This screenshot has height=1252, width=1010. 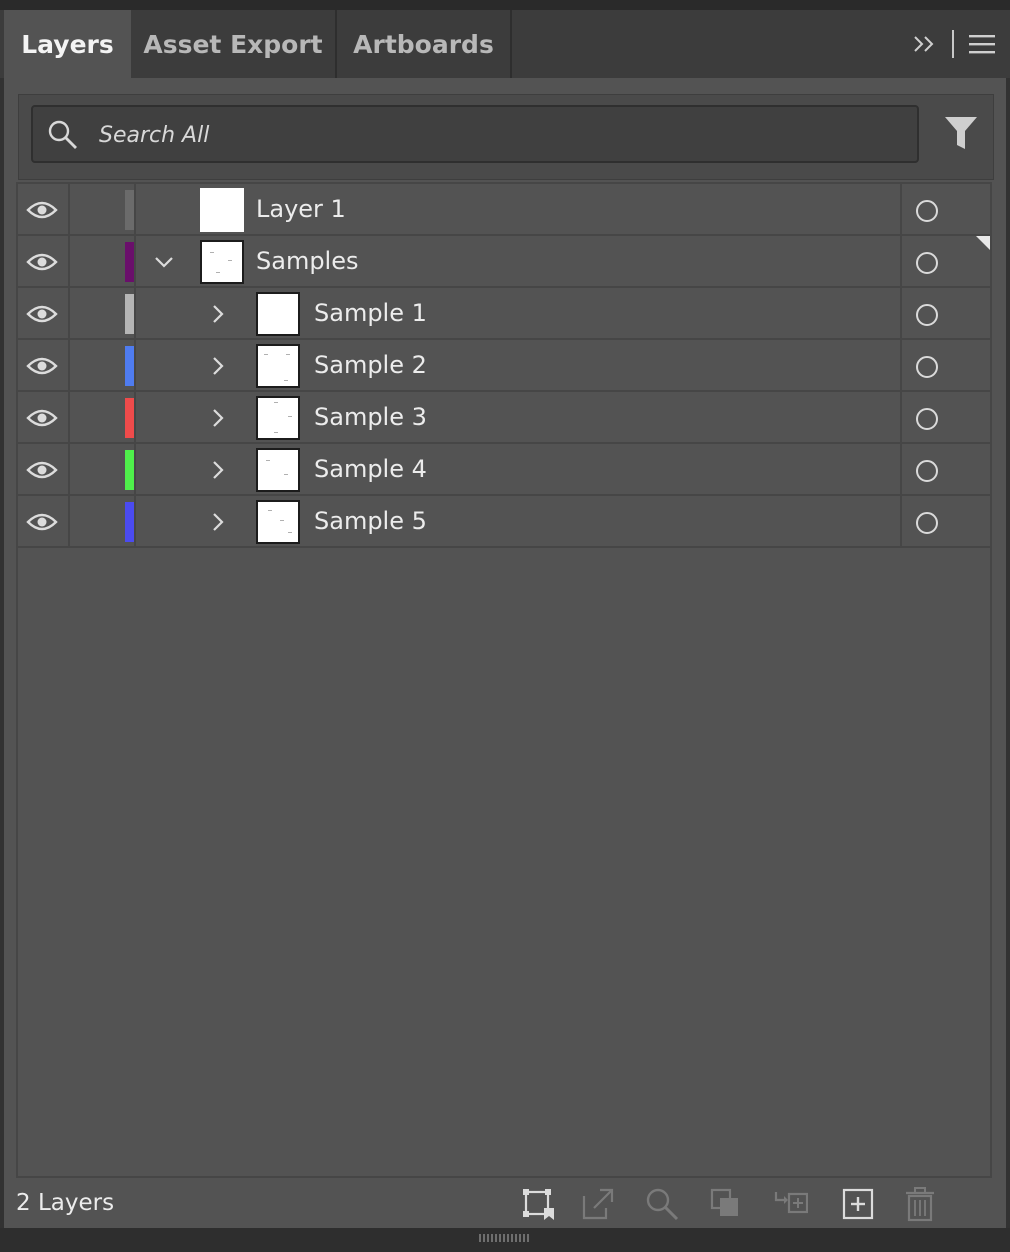 I want to click on tab-layers: Layers, so click(x=67, y=44).